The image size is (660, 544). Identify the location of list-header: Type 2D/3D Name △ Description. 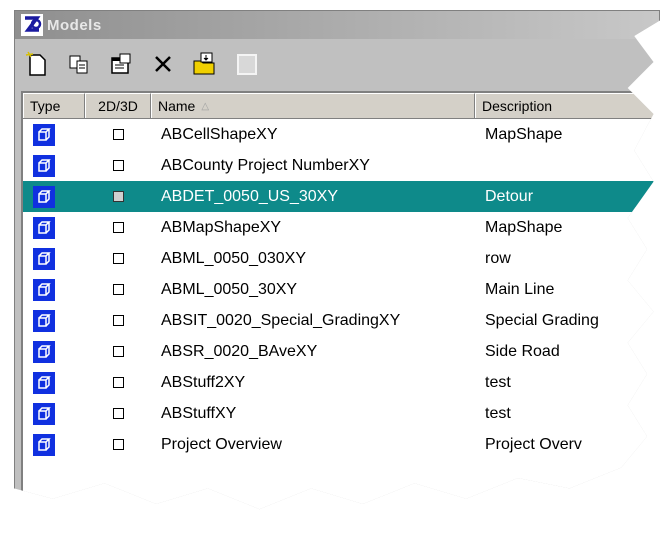
(341, 106).